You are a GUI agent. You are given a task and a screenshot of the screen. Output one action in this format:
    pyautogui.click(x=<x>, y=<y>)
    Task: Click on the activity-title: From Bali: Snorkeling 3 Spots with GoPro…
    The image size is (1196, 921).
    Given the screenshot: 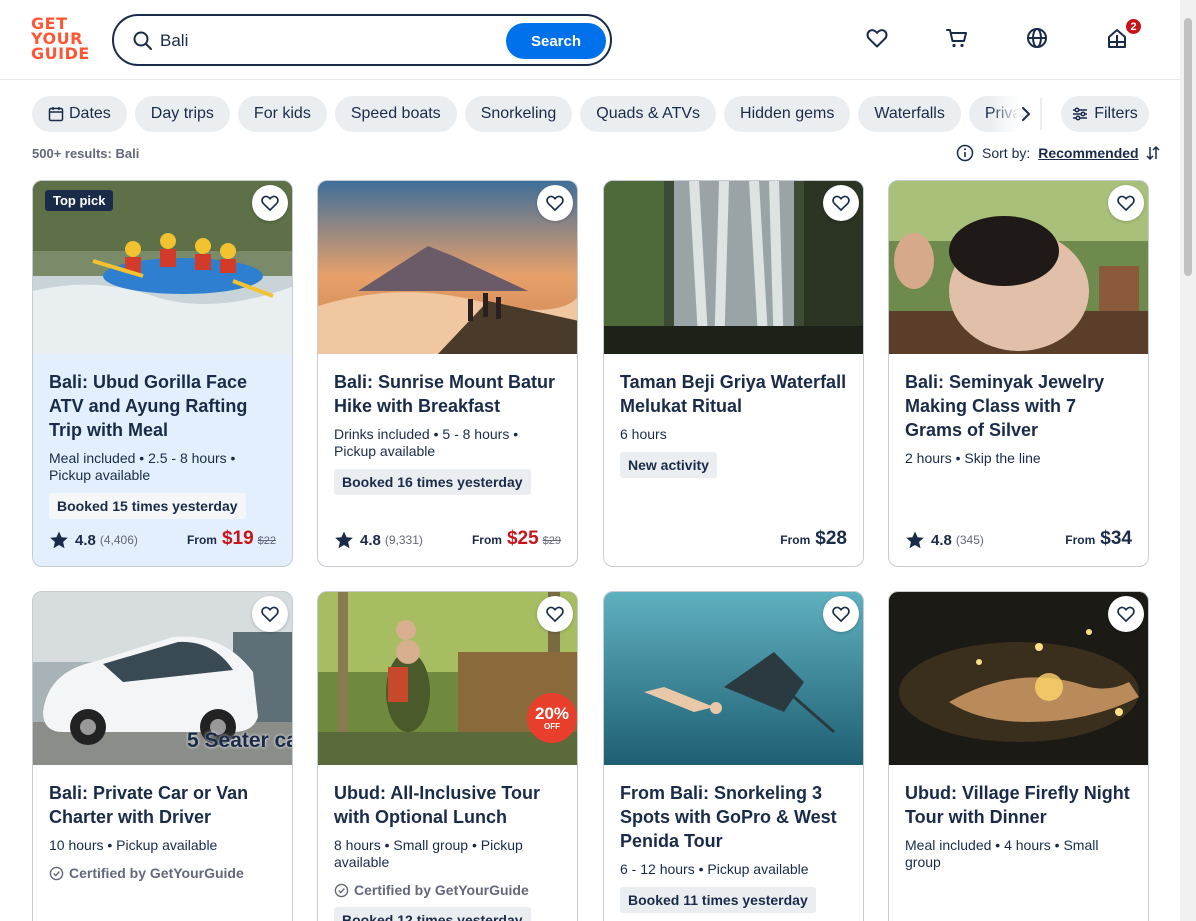 What is the action you would take?
    pyautogui.click(x=733, y=817)
    